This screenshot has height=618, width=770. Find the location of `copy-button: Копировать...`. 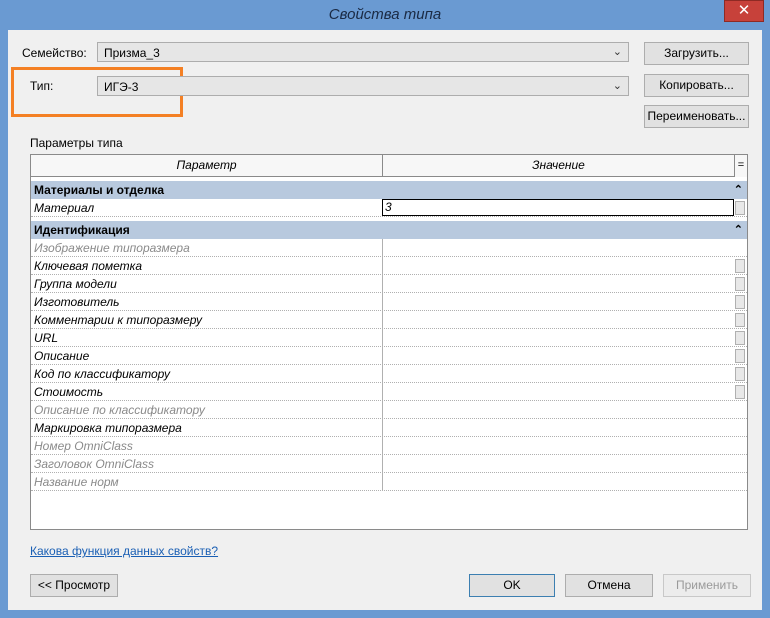

copy-button: Копировать... is located at coordinates (696, 85).